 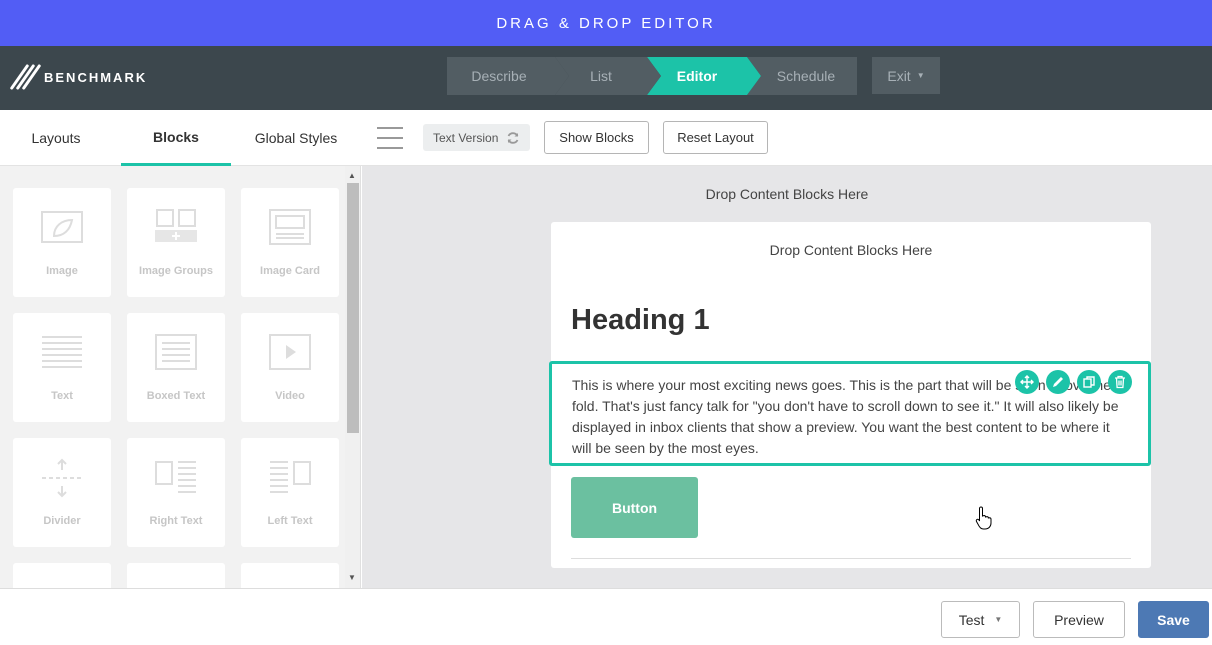 I want to click on tab-label: Global Styles, so click(x=296, y=138).